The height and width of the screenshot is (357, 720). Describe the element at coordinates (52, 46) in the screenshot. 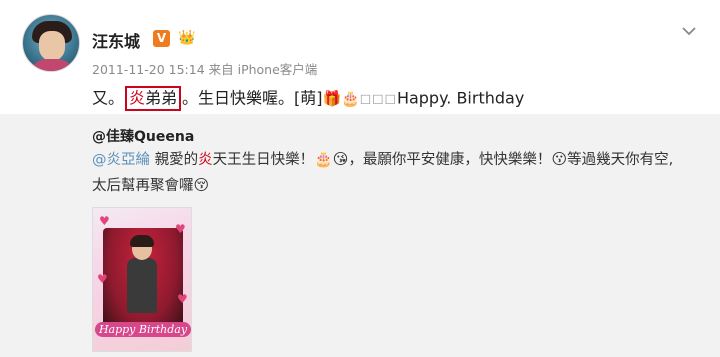

I see `avatar-face` at that location.